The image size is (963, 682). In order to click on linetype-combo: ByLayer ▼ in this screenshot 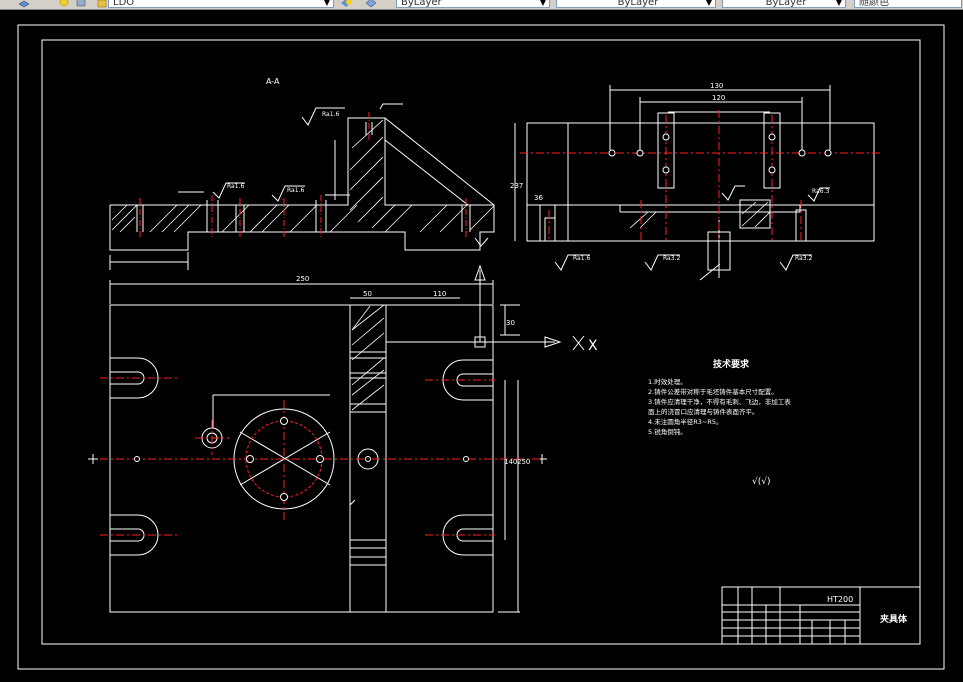, I will do `click(636, 4)`.